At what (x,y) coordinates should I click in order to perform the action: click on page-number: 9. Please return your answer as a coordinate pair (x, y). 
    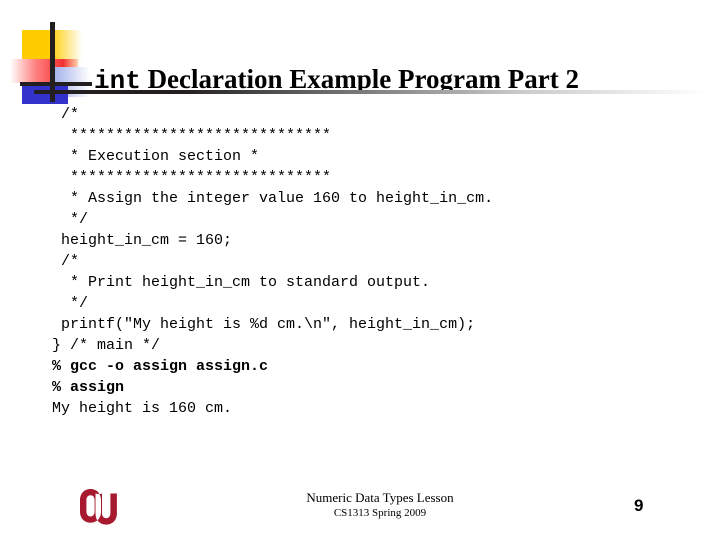
    Looking at the image, I should click on (639, 505).